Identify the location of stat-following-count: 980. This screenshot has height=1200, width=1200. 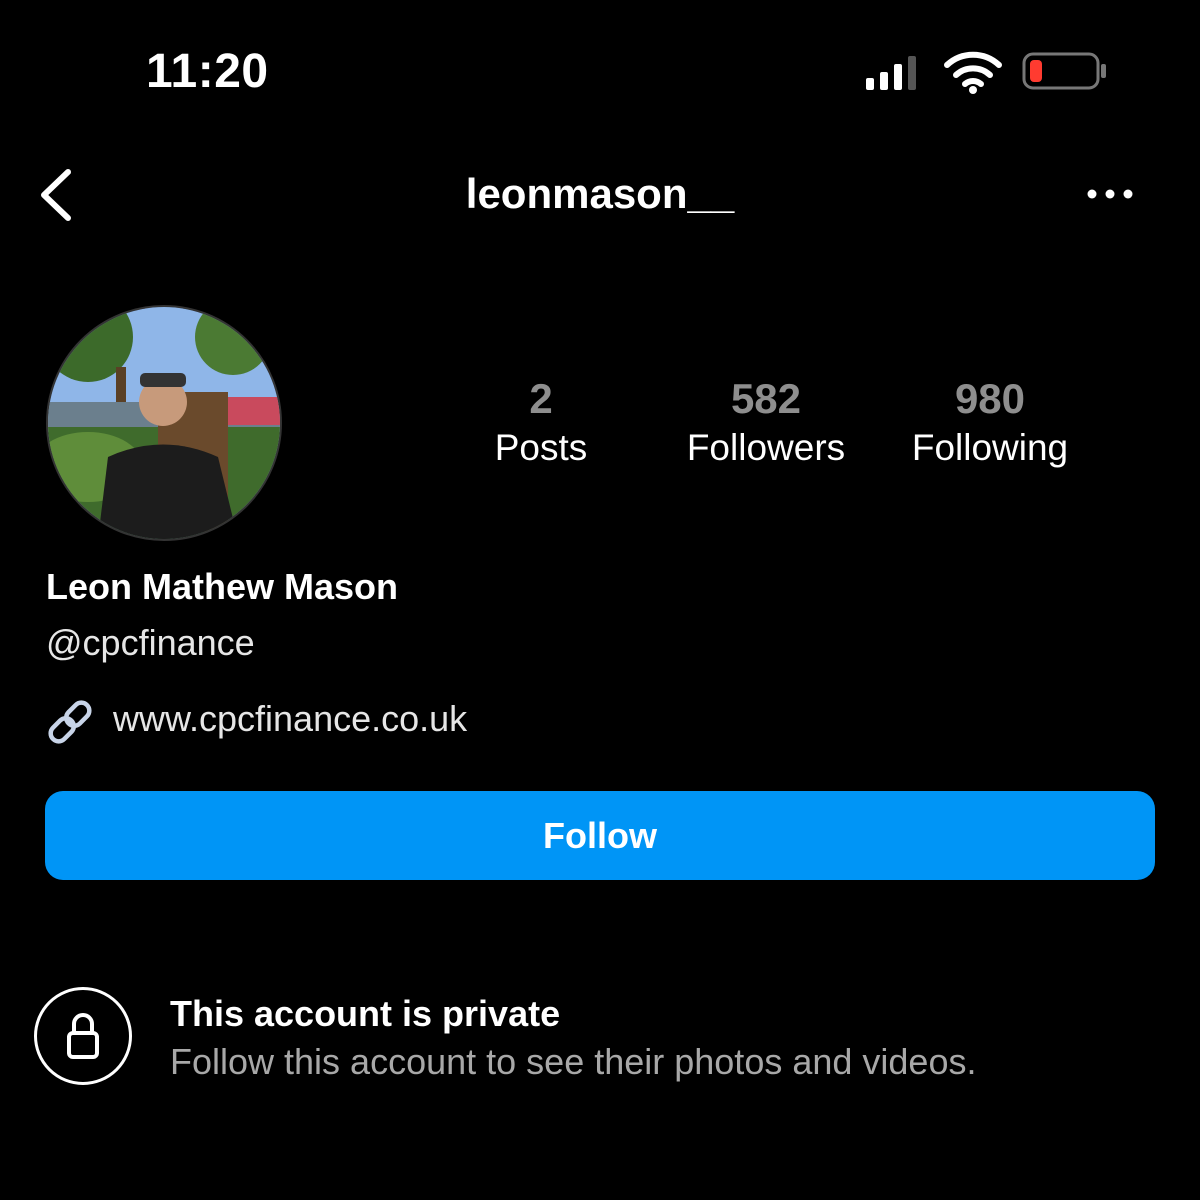
(990, 398).